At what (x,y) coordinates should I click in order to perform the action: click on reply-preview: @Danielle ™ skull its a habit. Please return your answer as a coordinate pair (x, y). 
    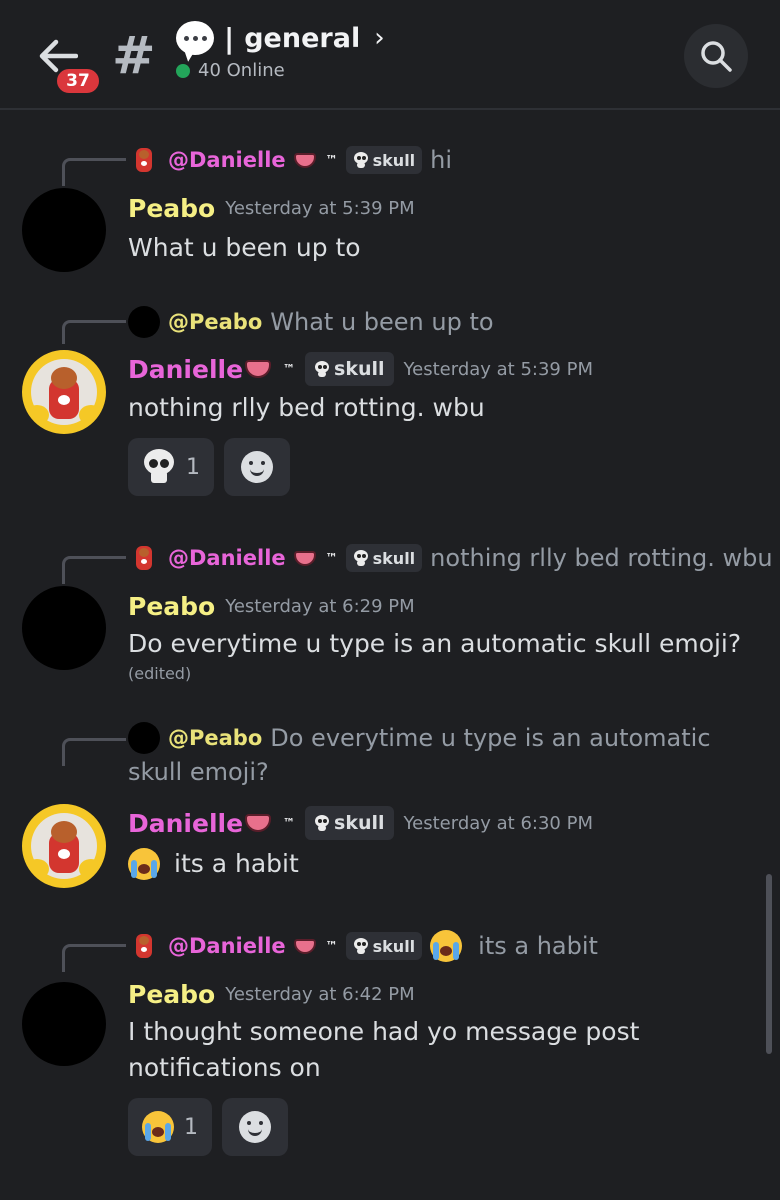
    Looking at the image, I should click on (363, 946).